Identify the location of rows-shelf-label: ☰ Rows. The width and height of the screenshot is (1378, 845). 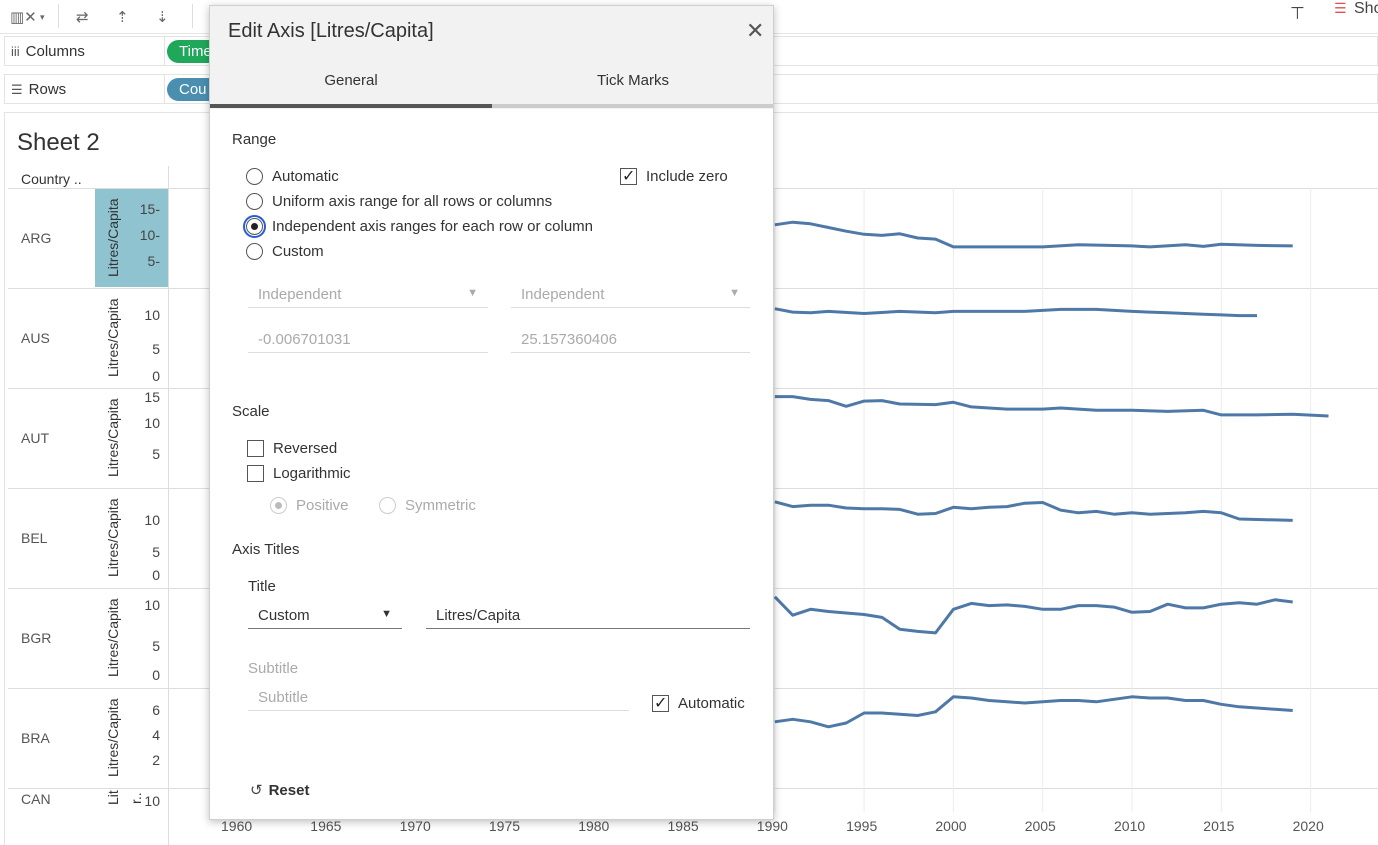
(85, 89).